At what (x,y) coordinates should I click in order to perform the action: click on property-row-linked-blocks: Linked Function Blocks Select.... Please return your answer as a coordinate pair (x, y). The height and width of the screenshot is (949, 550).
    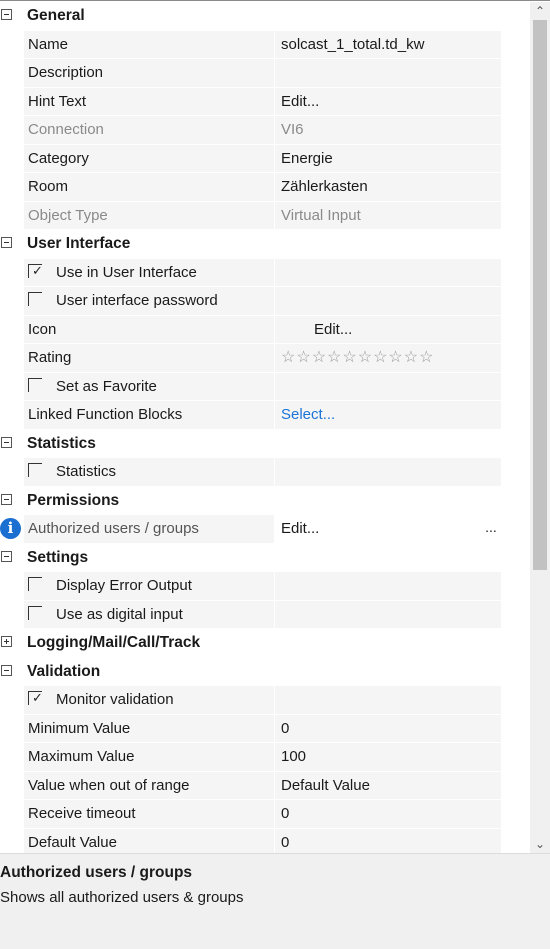
    Looking at the image, I should click on (265, 415).